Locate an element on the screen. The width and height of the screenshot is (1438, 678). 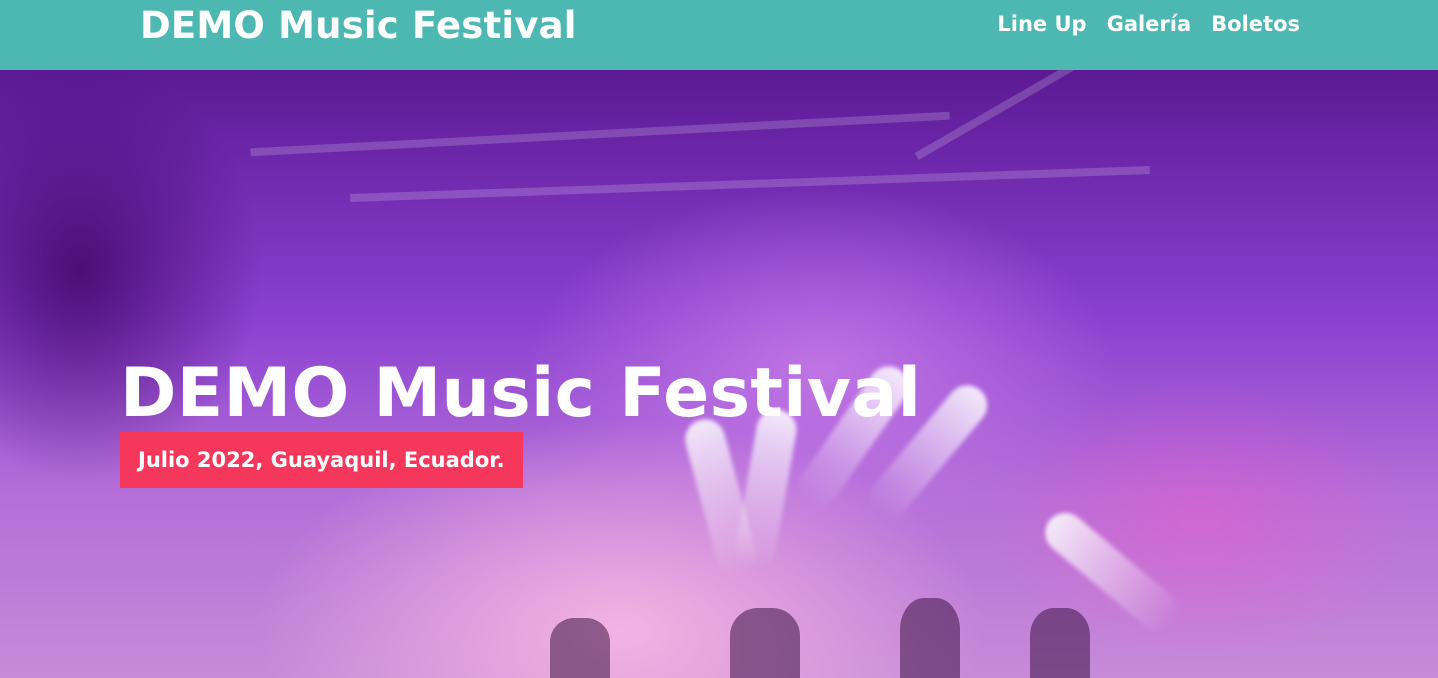
nav-link-boletos: Boletos is located at coordinates (1255, 24).